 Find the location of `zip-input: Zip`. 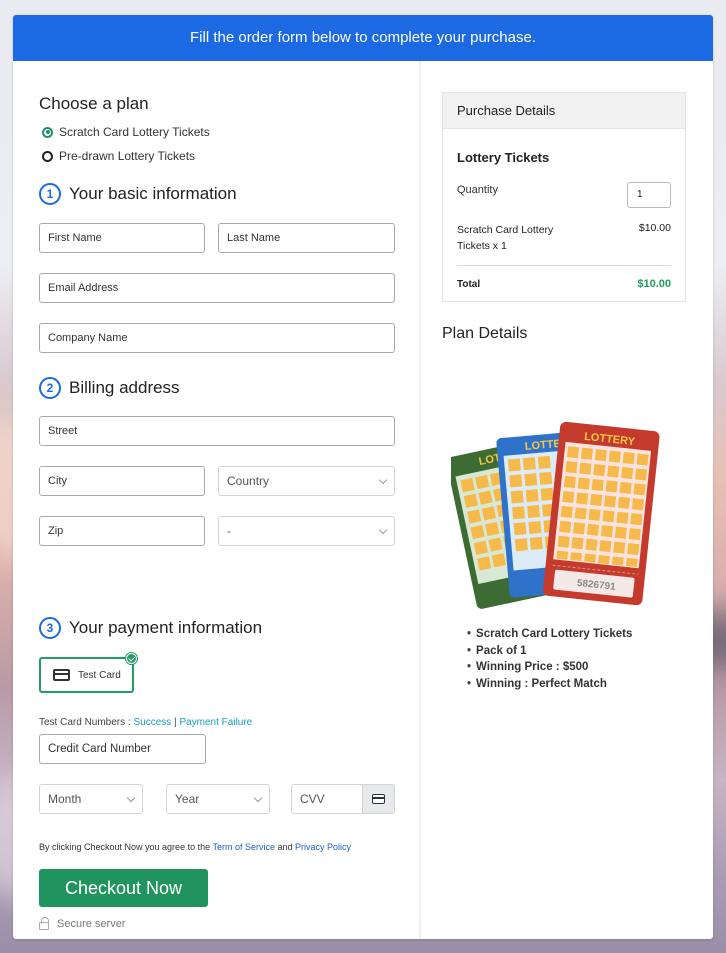

zip-input: Zip is located at coordinates (122, 531).